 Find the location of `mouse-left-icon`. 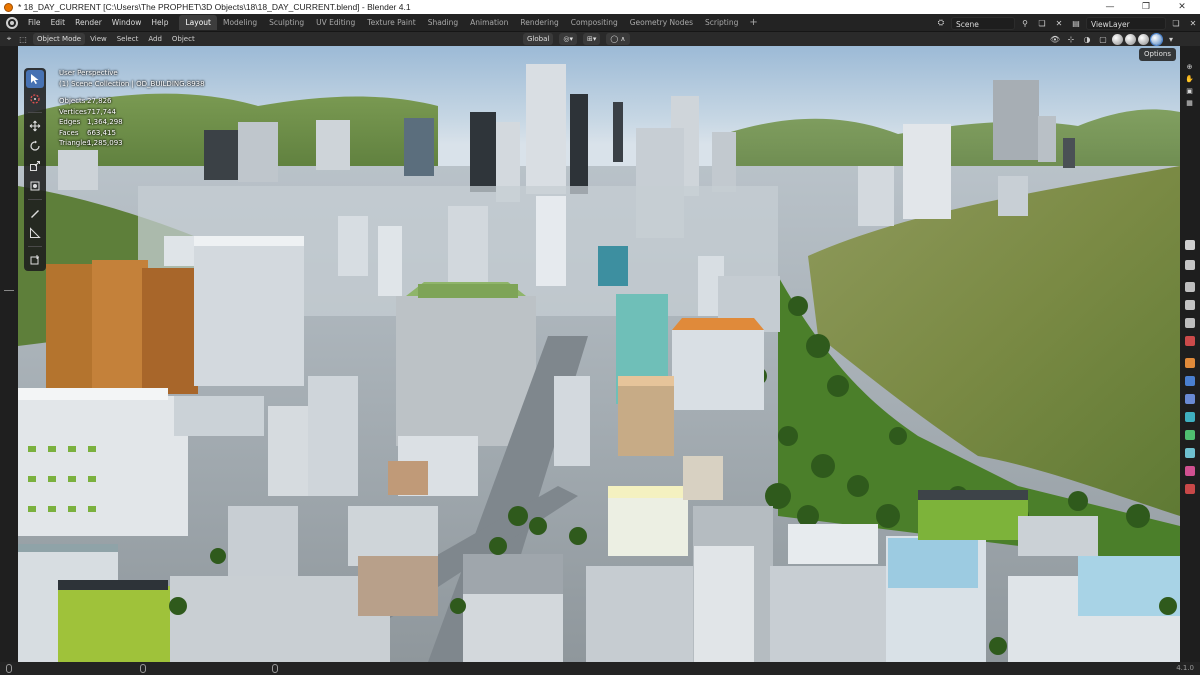

mouse-left-icon is located at coordinates (9, 668).